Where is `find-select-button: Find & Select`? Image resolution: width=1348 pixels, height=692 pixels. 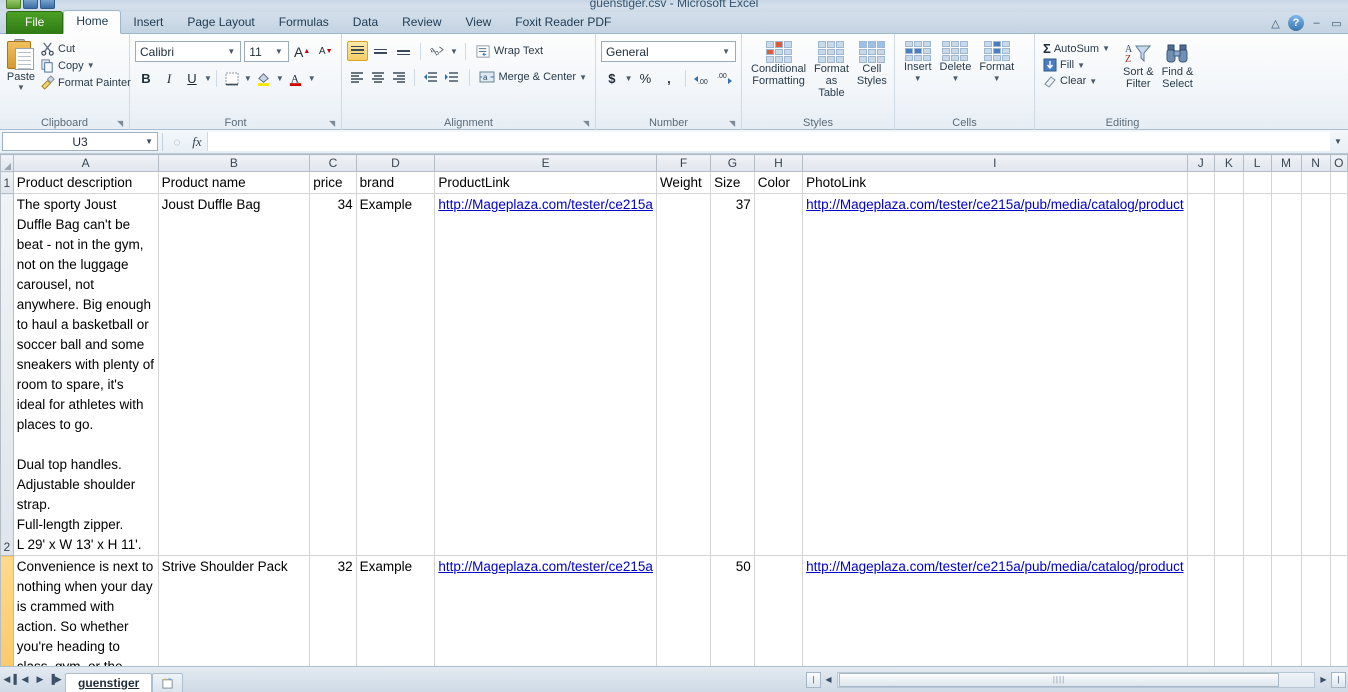 find-select-button: Find & Select is located at coordinates (1178, 78).